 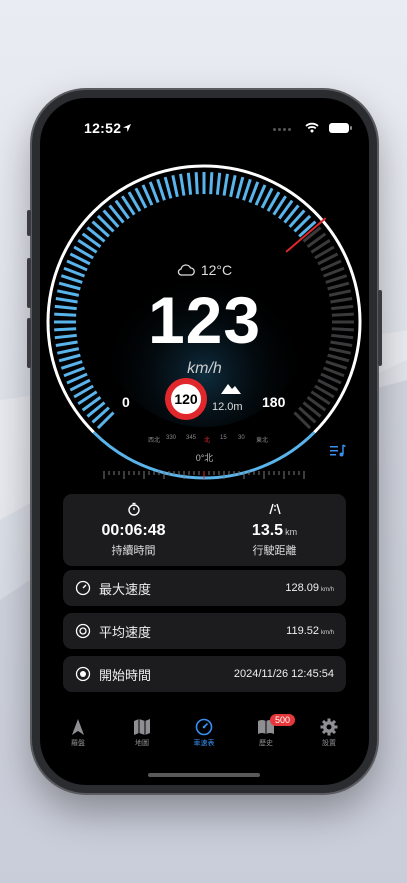 I want to click on signal-dots, so click(x=282, y=129).